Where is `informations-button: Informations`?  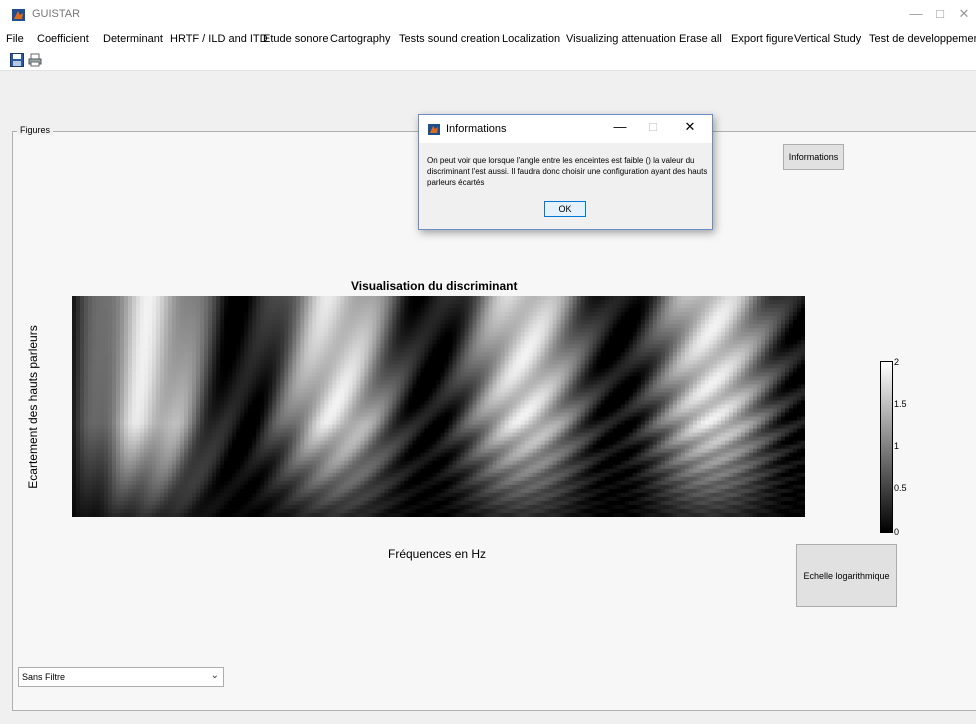 informations-button: Informations is located at coordinates (813, 157).